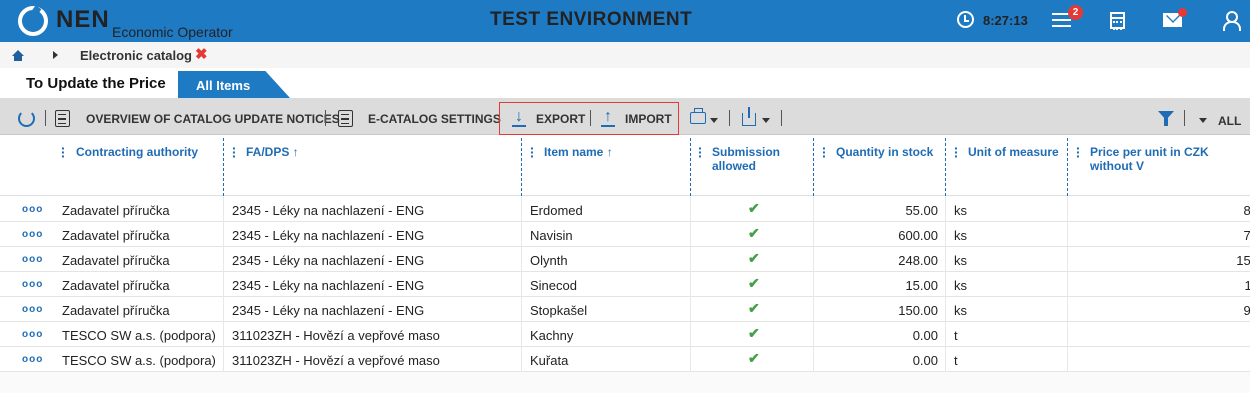  What do you see at coordinates (1170, 159) in the screenshot?
I see `column-price-per-unit: Price per unit in CZK without V` at bounding box center [1170, 159].